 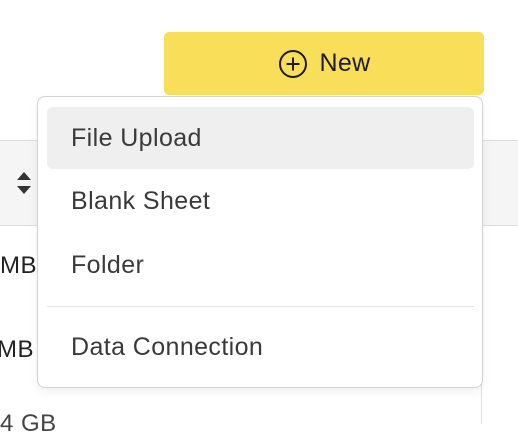 I want to click on new-button-label: New, so click(x=345, y=63).